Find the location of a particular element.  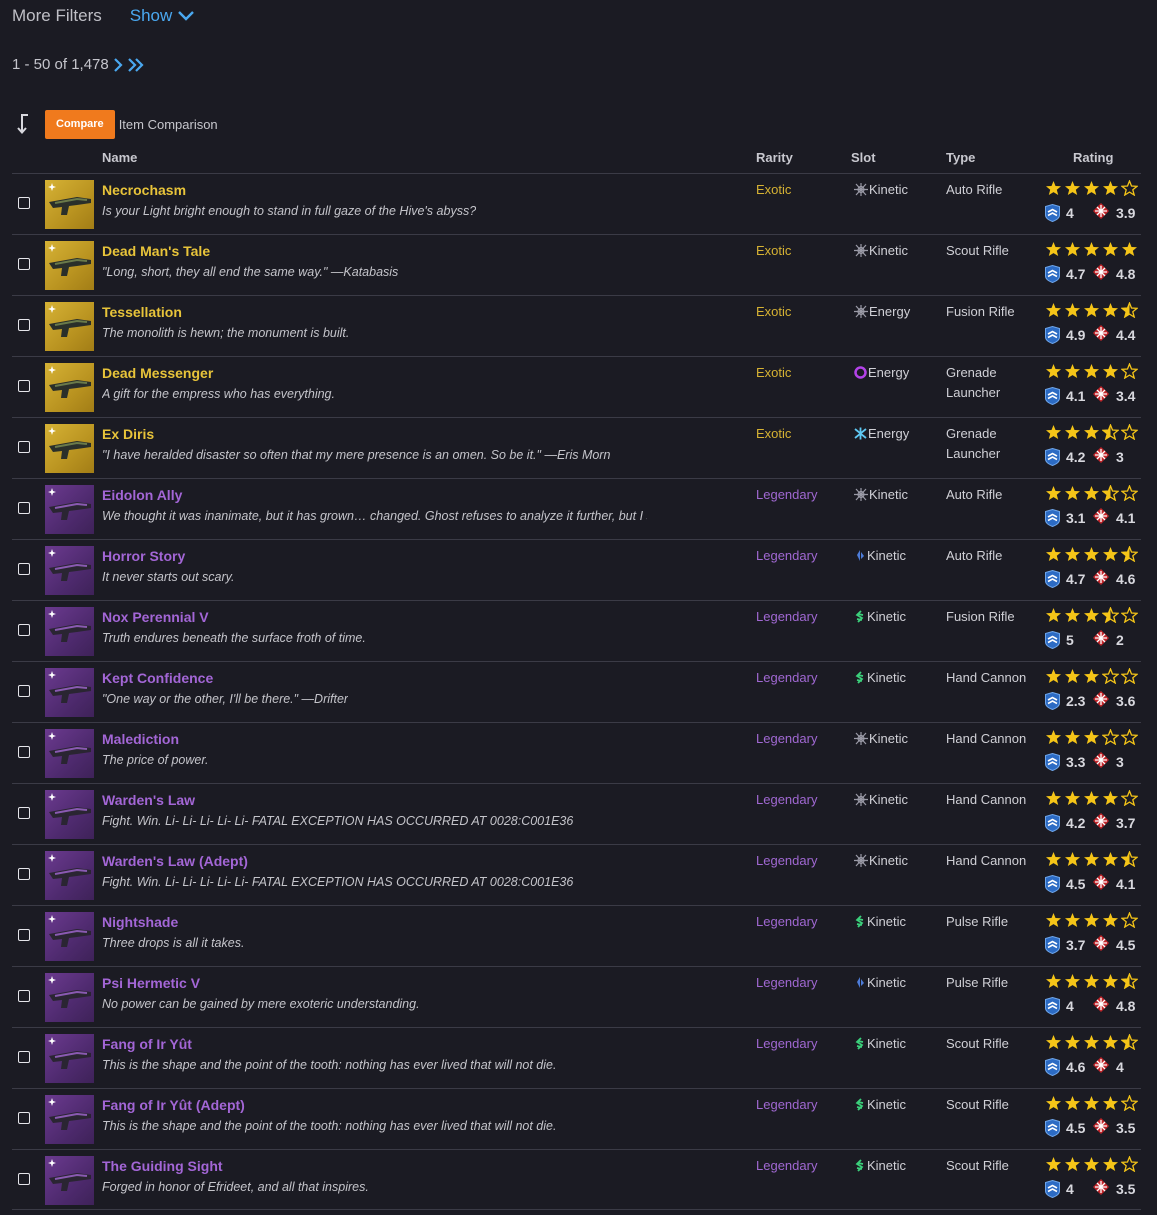

item-name: Dead Man's Tale is located at coordinates (156, 251).